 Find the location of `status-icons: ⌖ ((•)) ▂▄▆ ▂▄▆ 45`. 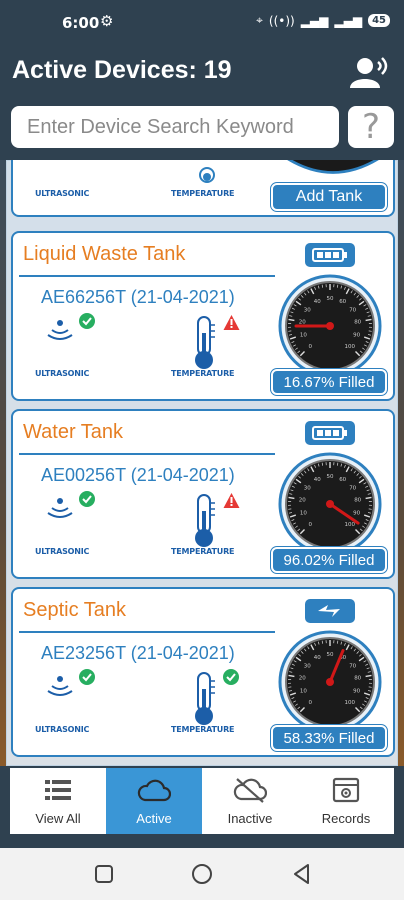

status-icons: ⌖ ((•)) ▂▄▆ ▂▄▆ 45 is located at coordinates (323, 20).